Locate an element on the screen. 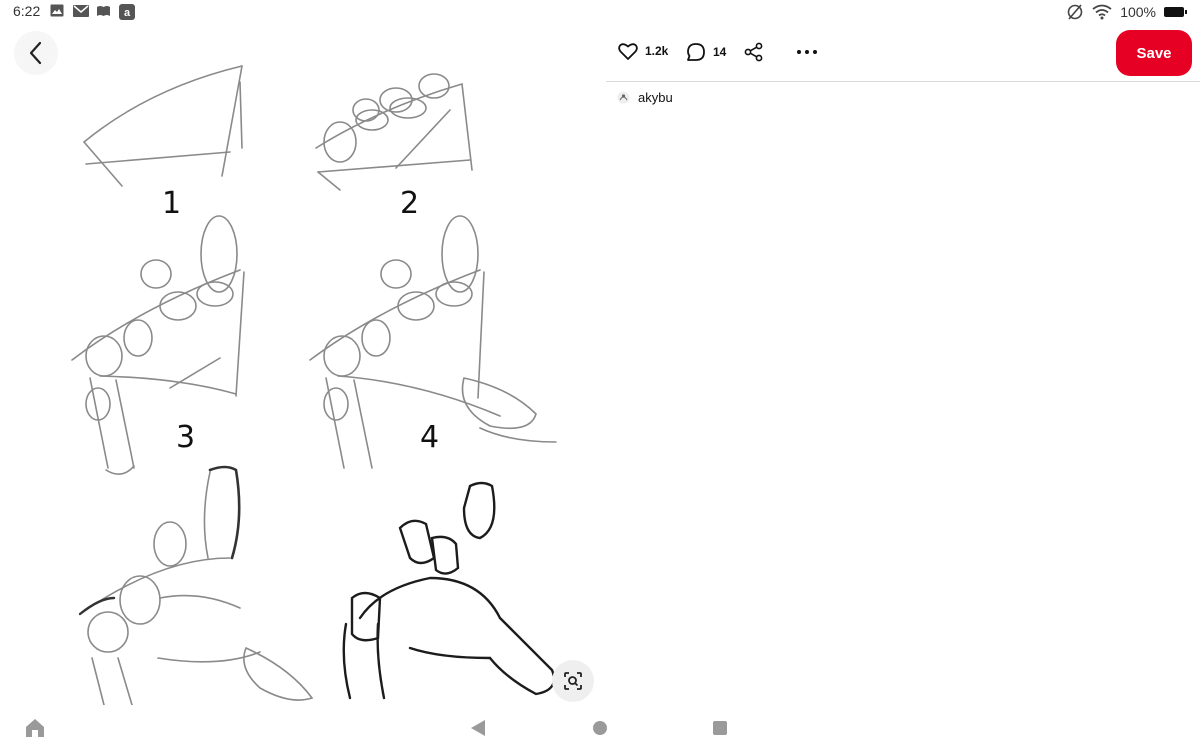  share-button is located at coordinates (754, 52).